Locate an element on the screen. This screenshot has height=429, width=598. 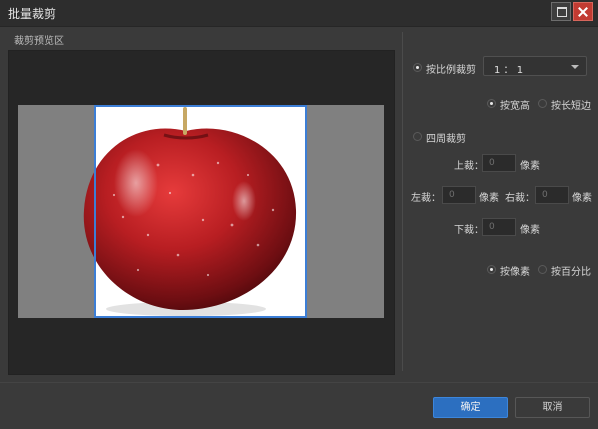
right-crop-label: 右裁： is located at coordinates (520, 198).